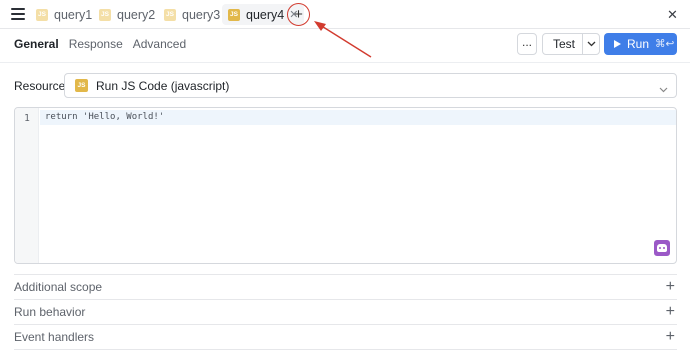  I want to click on play-icon, so click(617, 44).